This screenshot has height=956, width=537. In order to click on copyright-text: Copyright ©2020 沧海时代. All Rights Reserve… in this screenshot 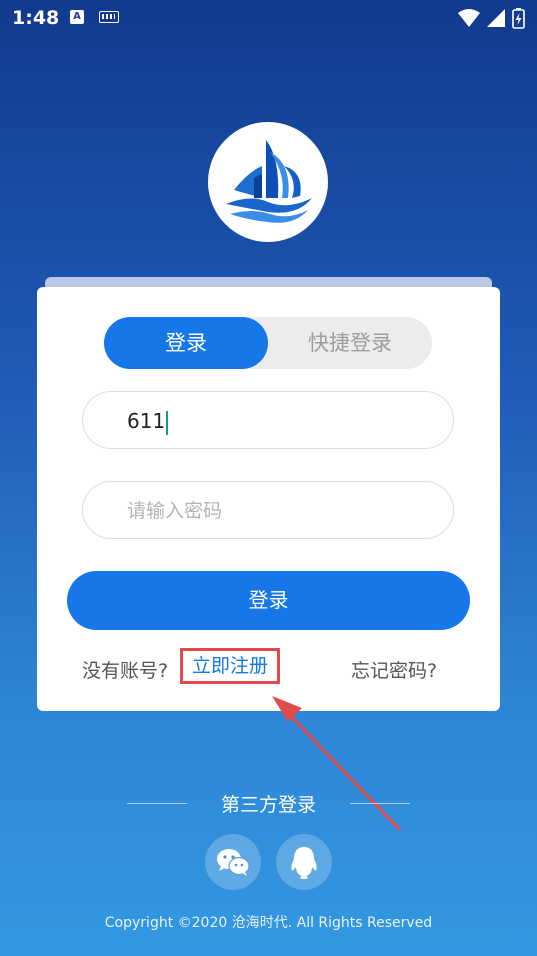, I will do `click(268, 923)`.